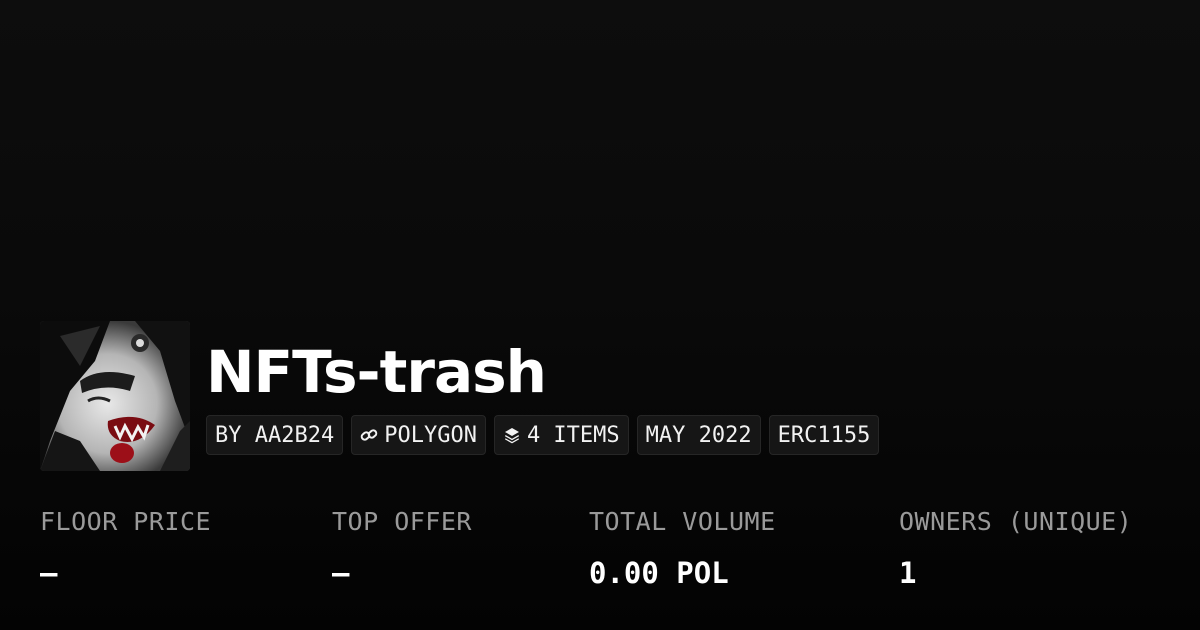  I want to click on layers-icon, so click(512, 435).